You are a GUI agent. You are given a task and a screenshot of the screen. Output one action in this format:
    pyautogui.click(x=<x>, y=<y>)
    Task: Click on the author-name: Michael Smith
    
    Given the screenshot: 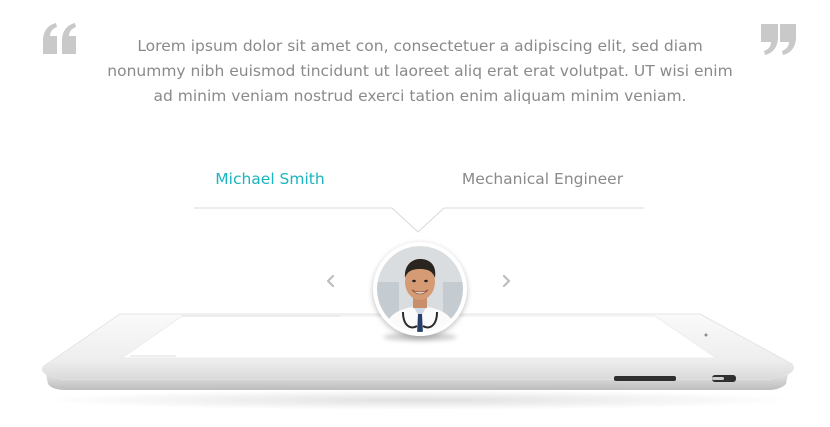 What is the action you would take?
    pyautogui.click(x=270, y=179)
    